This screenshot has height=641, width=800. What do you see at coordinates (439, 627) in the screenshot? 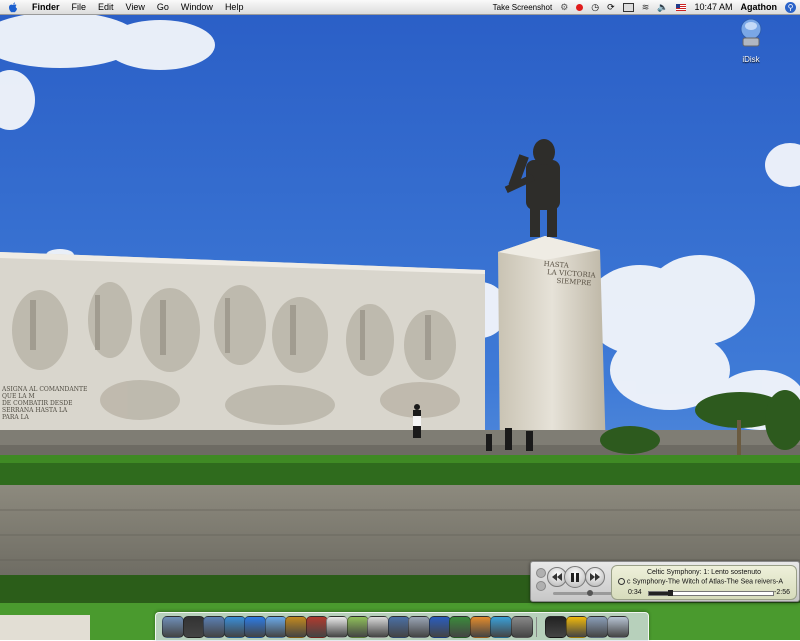
I see `word-icon` at bounding box center [439, 627].